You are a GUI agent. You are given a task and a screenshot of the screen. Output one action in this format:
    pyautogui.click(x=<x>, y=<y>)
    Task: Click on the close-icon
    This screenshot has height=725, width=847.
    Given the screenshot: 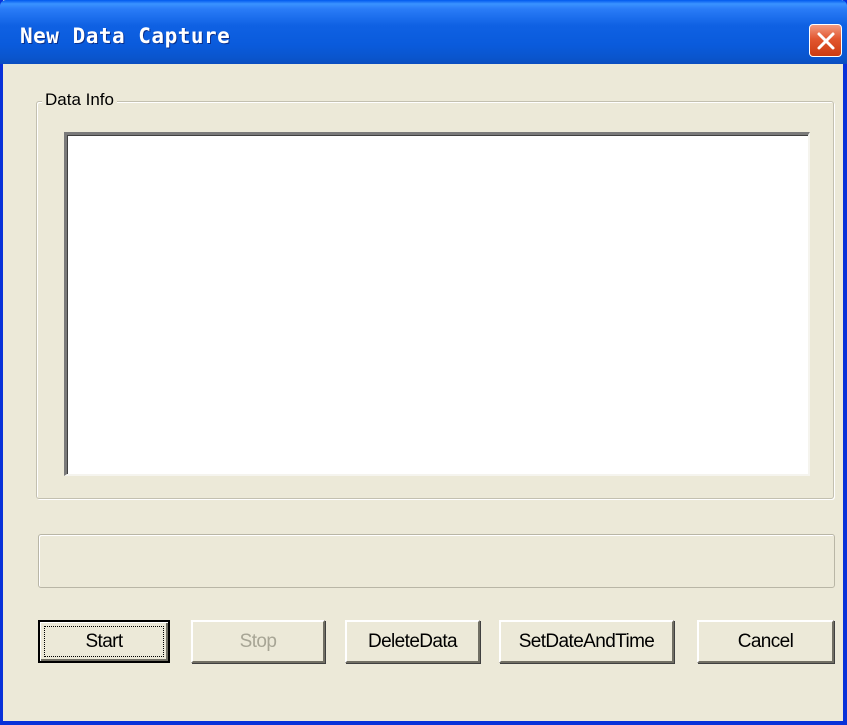 What is the action you would take?
    pyautogui.click(x=826, y=41)
    